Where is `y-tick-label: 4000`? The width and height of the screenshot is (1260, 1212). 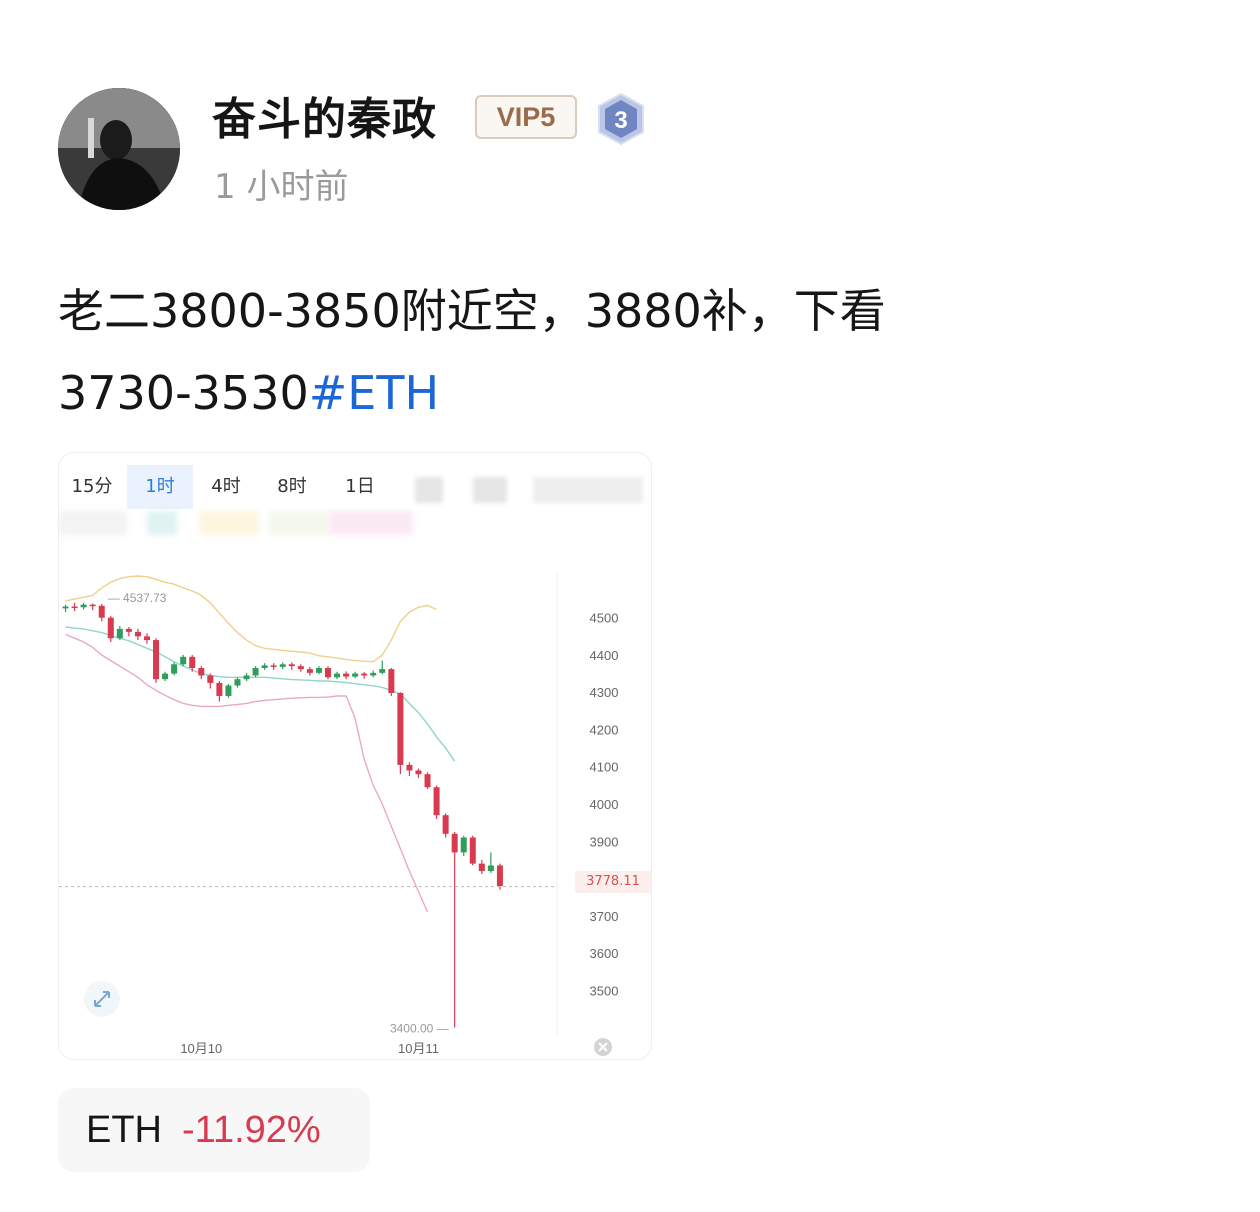
y-tick-label: 4000 is located at coordinates (604, 804).